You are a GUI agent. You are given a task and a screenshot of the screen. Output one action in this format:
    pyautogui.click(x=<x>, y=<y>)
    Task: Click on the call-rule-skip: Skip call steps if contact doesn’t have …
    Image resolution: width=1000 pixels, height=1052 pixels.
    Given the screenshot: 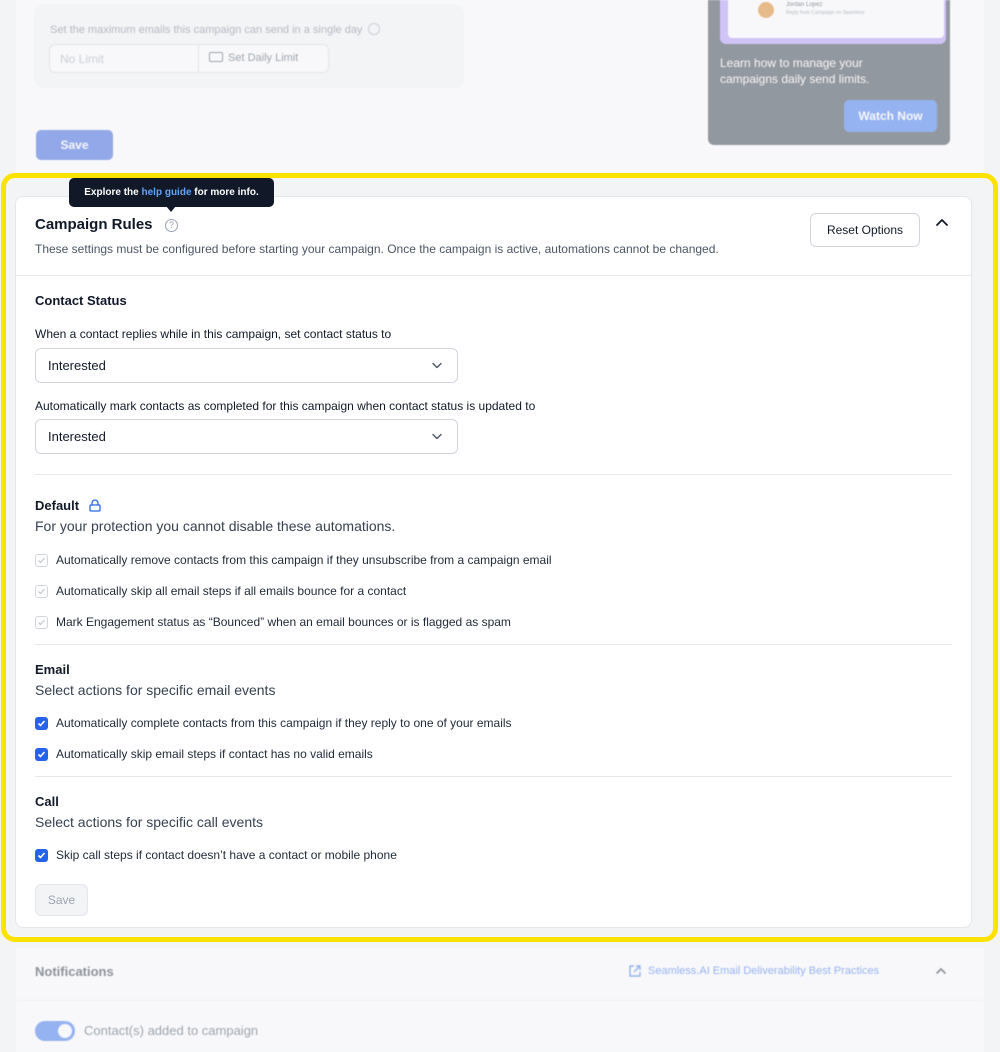 What is the action you would take?
    pyautogui.click(x=216, y=855)
    